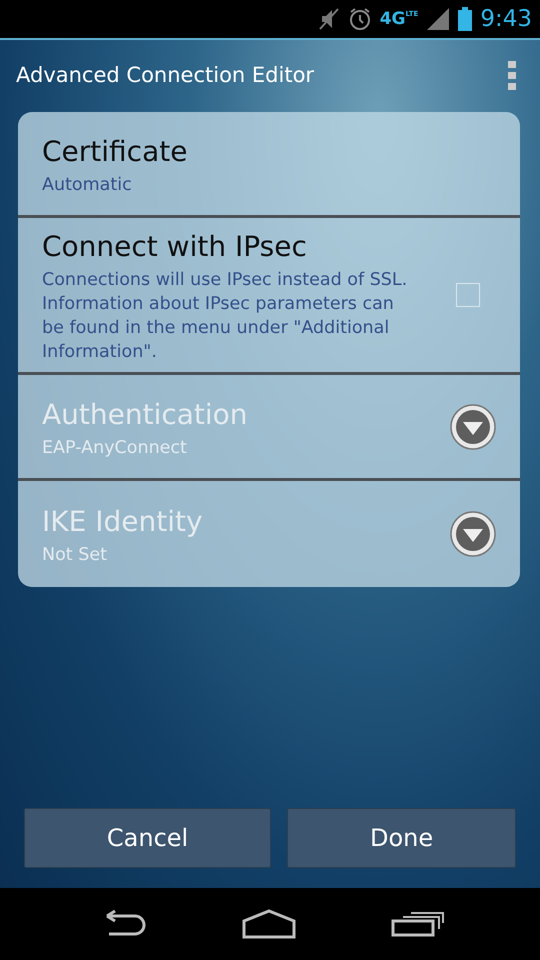 The height and width of the screenshot is (960, 540). I want to click on signal-icon, so click(438, 19).